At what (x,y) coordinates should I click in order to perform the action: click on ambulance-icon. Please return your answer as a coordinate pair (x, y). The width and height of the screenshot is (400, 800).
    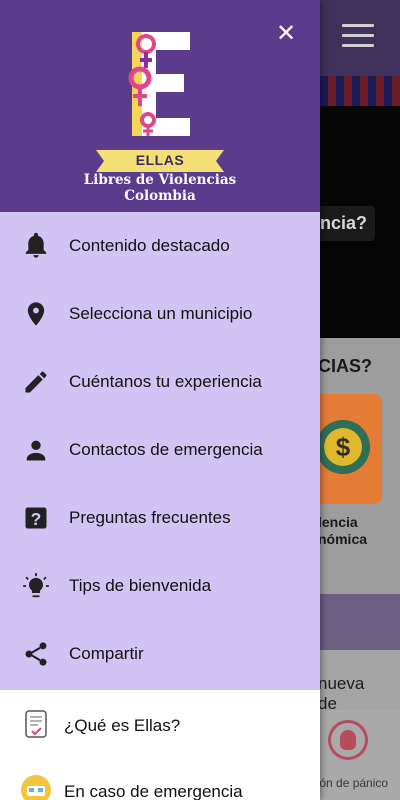
    Looking at the image, I should click on (36, 787).